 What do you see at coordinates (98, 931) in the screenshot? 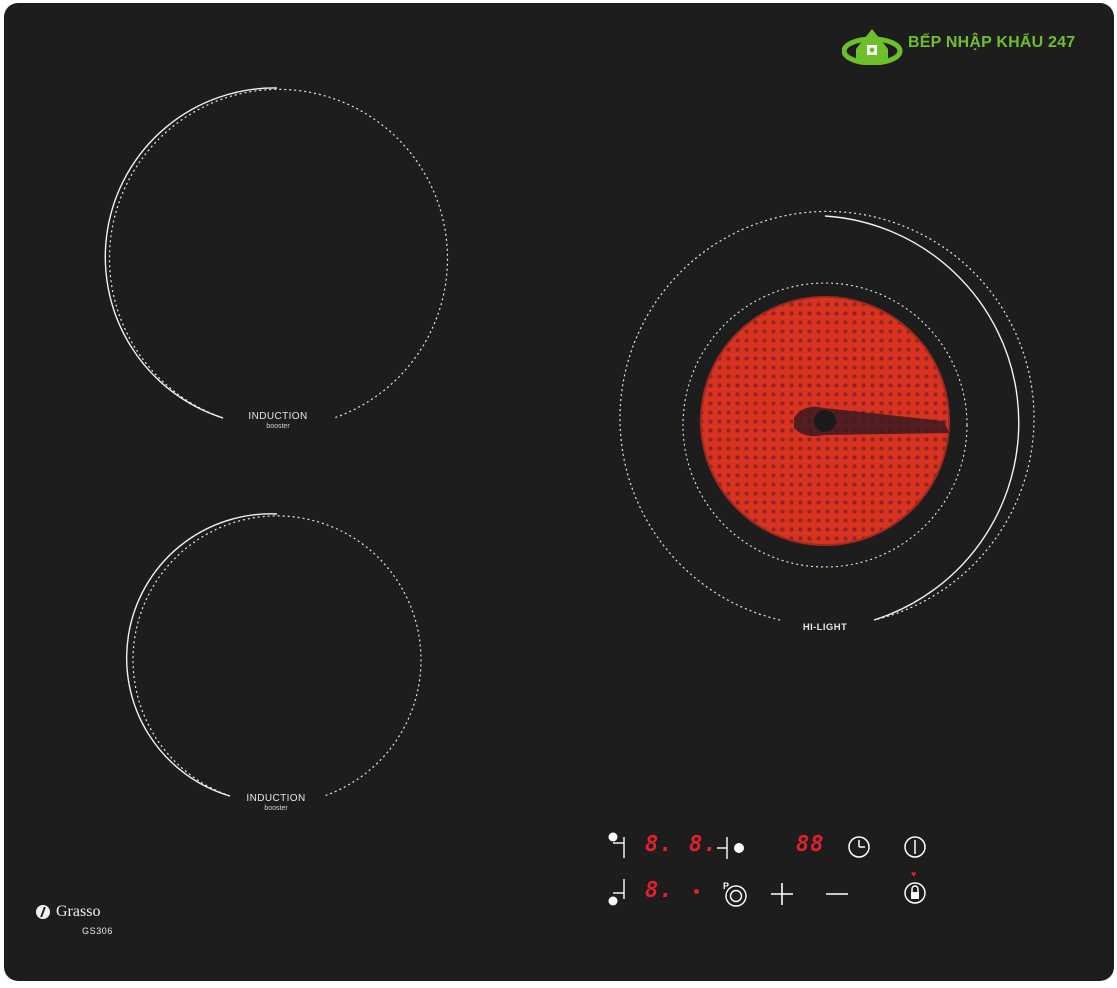
I see `model-number: GS306` at bounding box center [98, 931].